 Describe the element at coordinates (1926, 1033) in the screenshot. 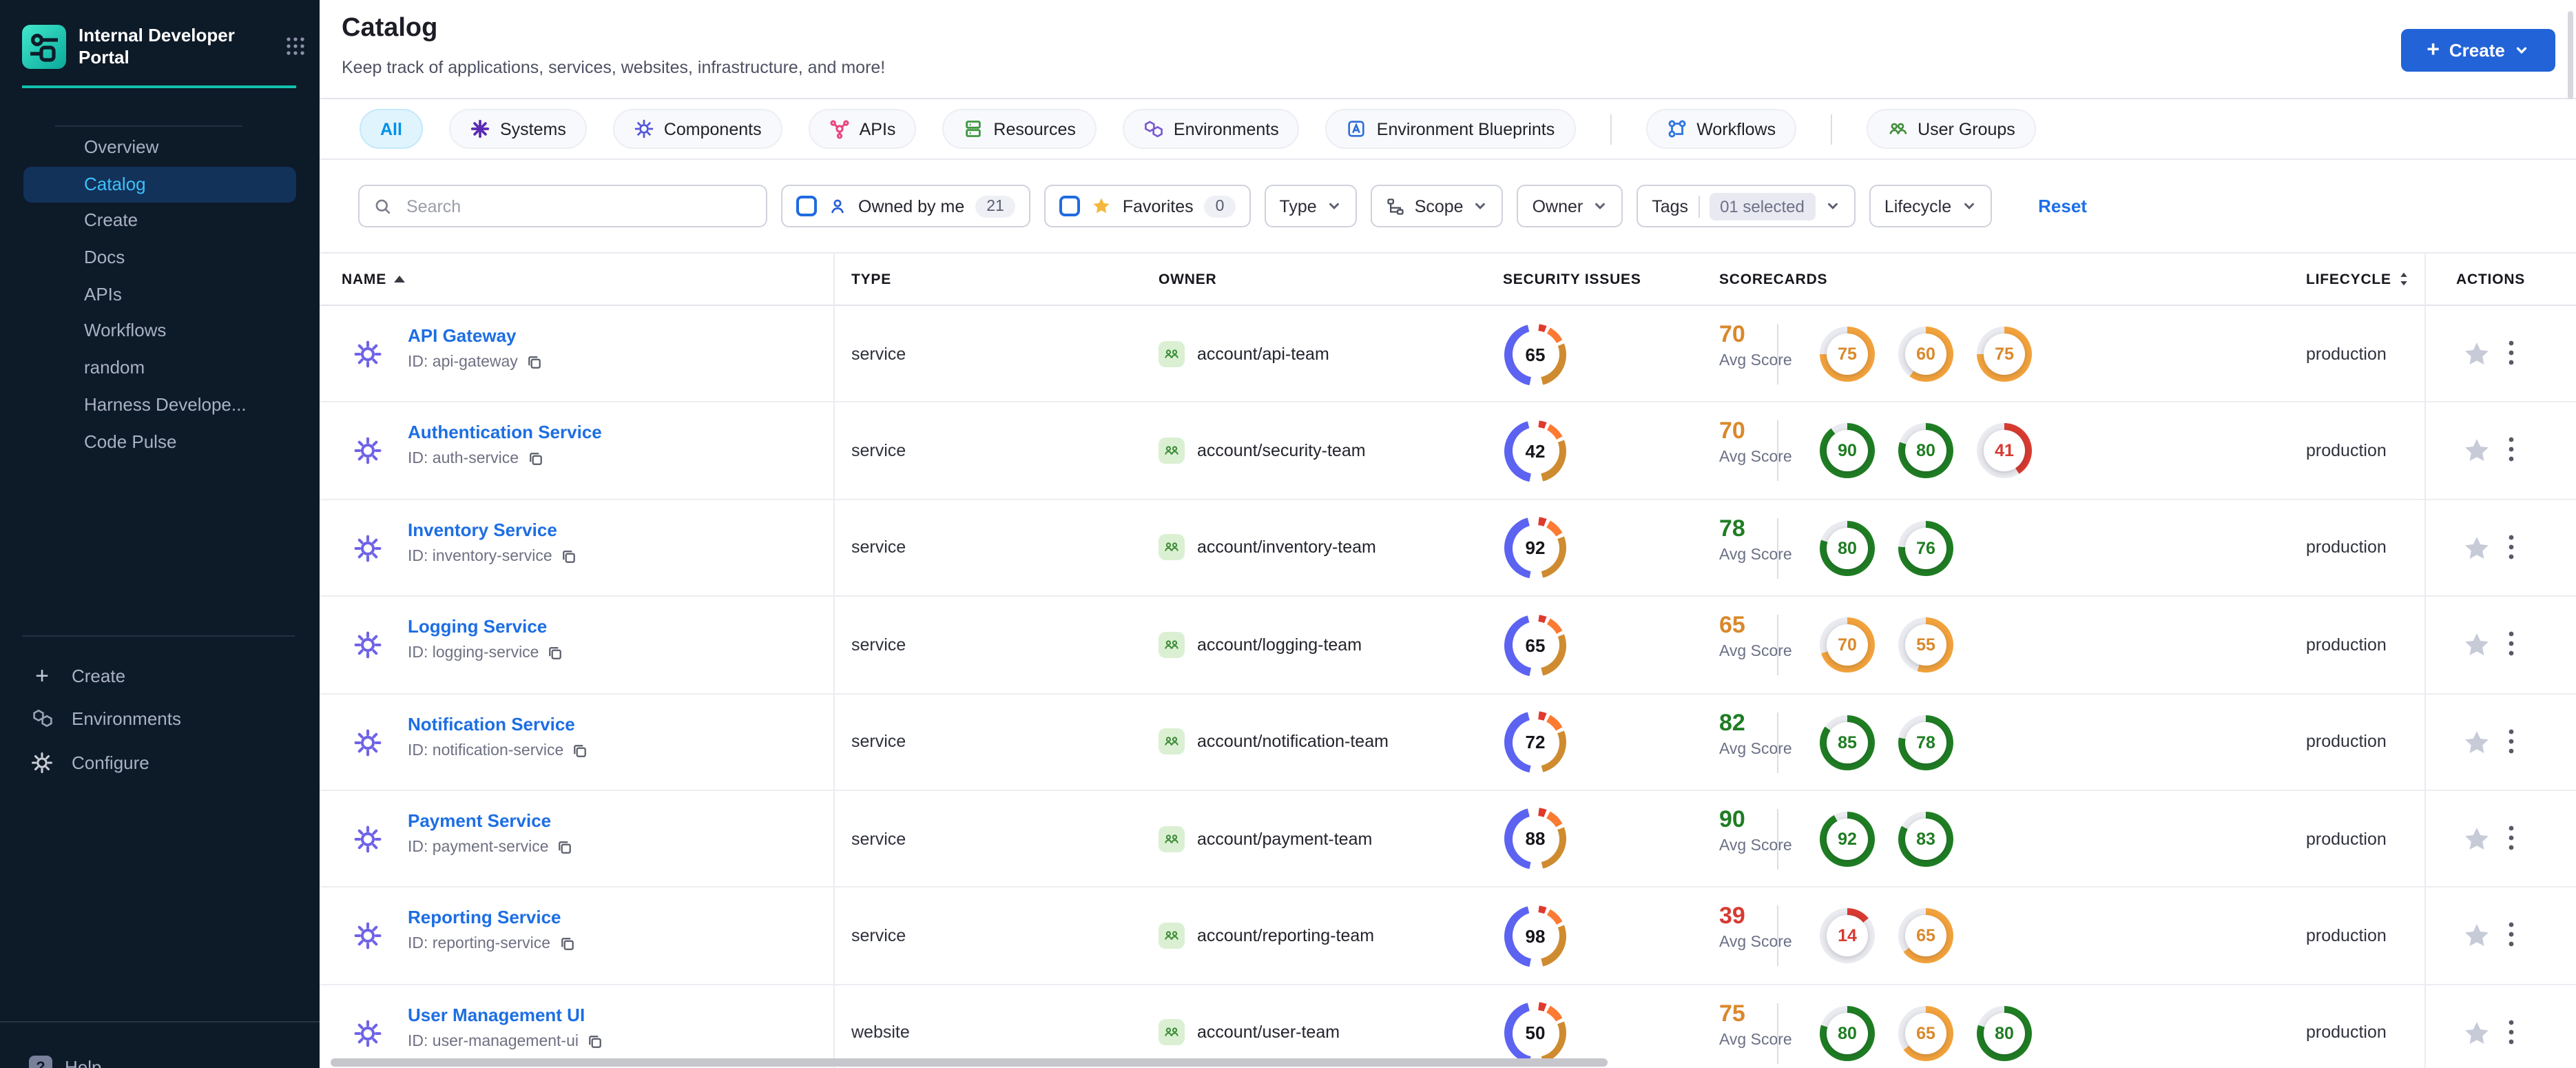

I see `scorecard-ring: 65` at that location.